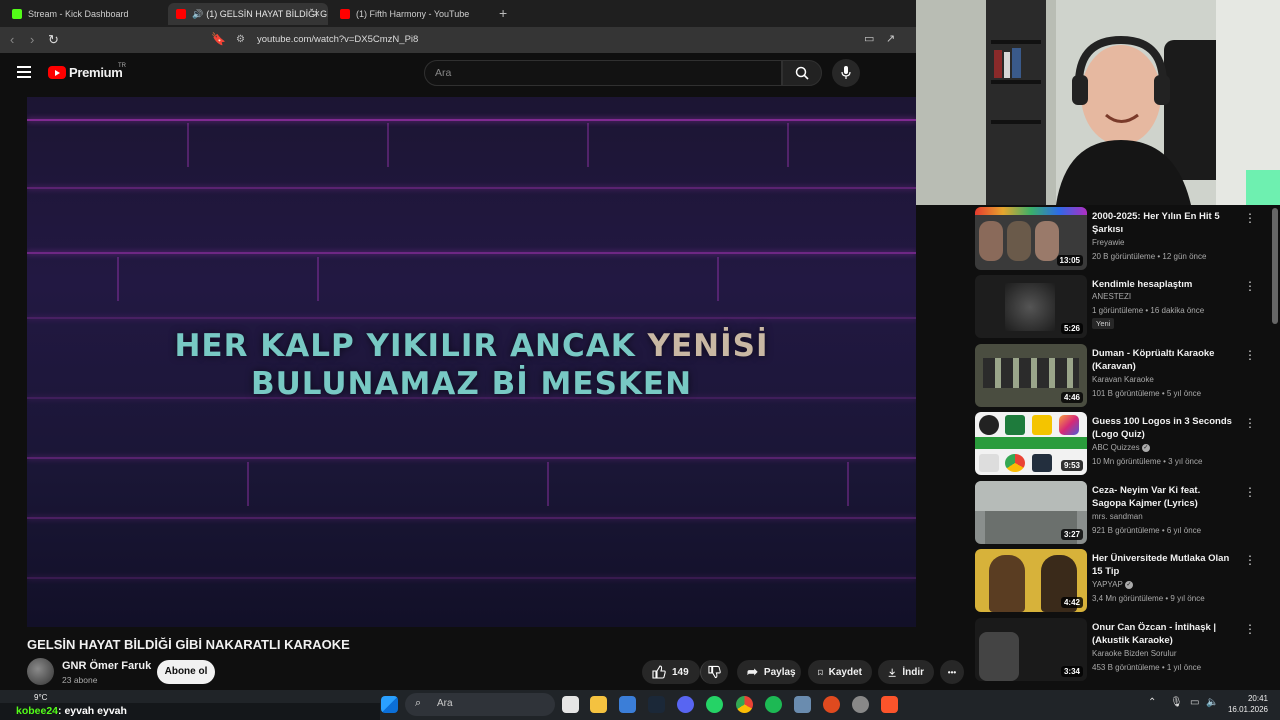 This screenshot has height=720, width=1280. Describe the element at coordinates (1121, 447) in the screenshot. I see `recommendation-channel: ABC Quizzes ✓` at that location.